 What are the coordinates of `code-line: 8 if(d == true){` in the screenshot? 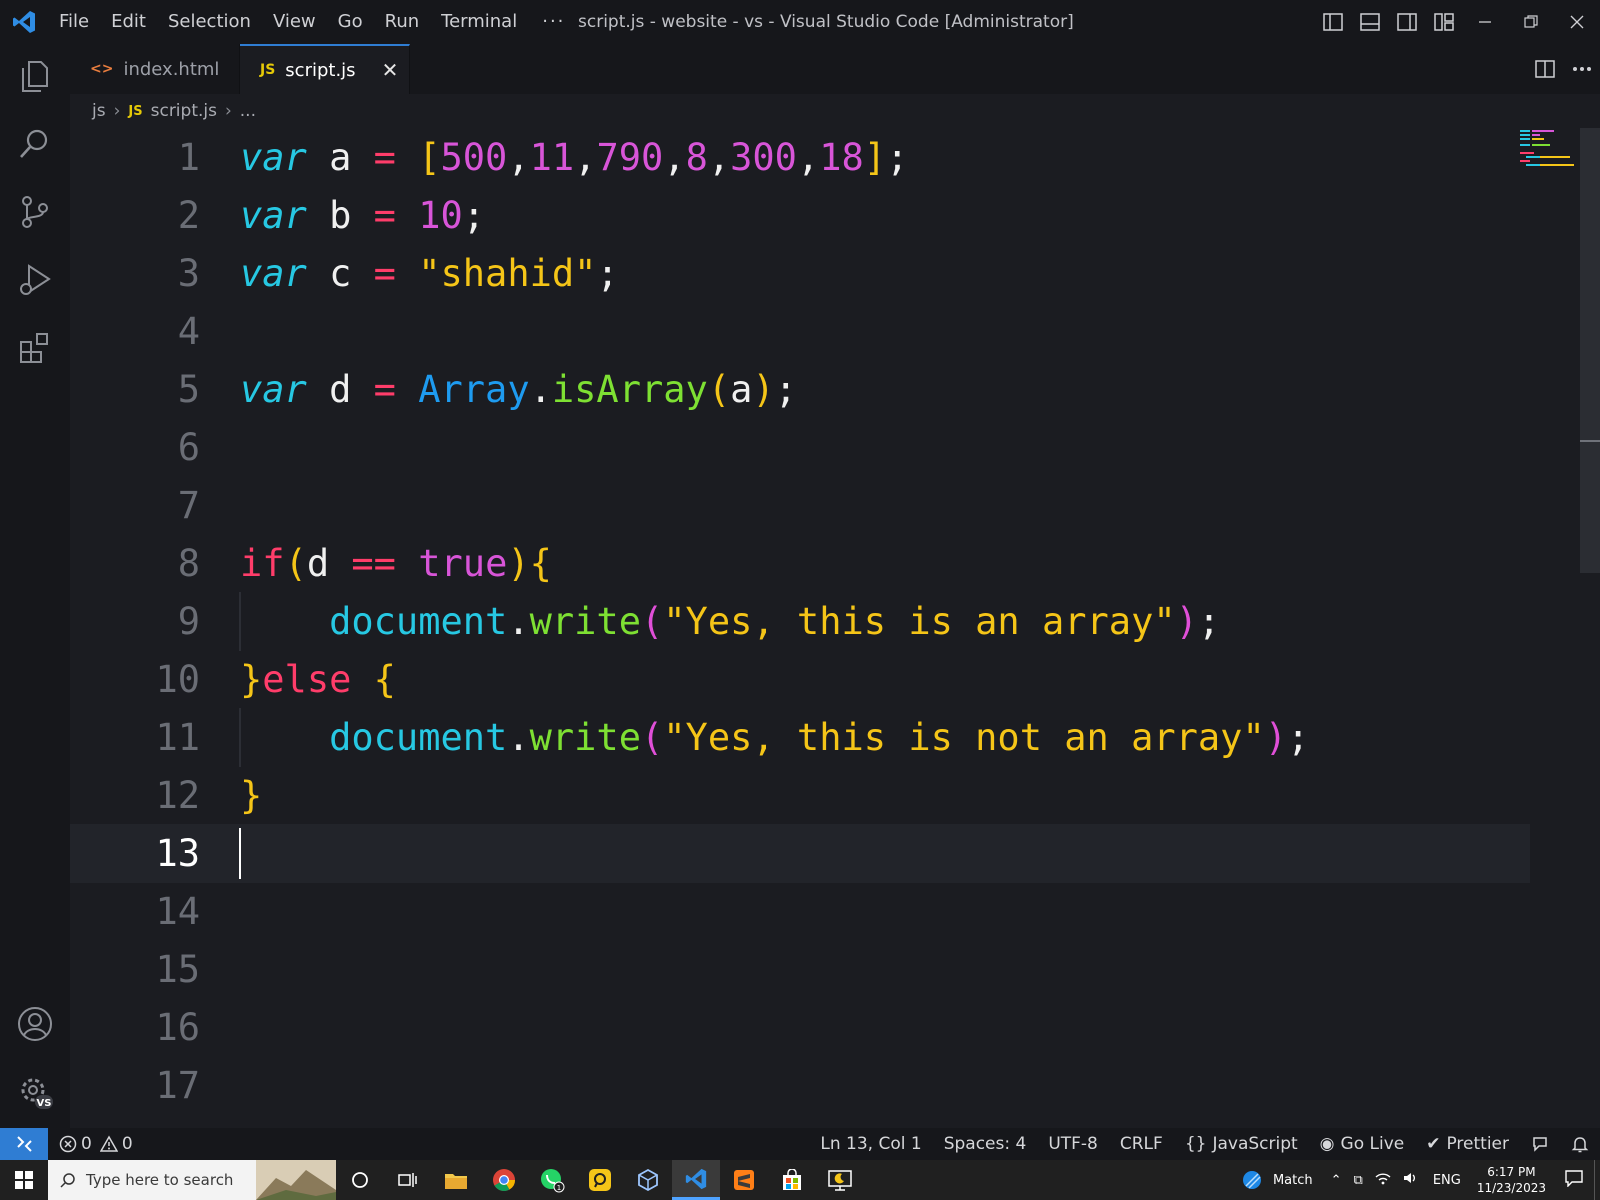 It's located at (800, 563).